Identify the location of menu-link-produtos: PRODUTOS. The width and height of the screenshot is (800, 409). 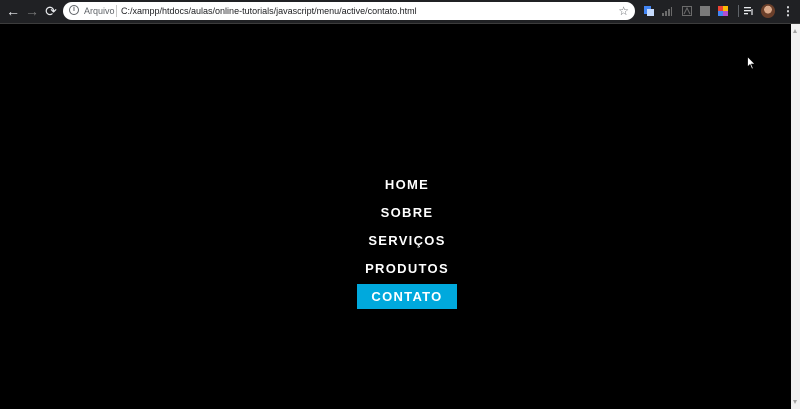
(407, 268).